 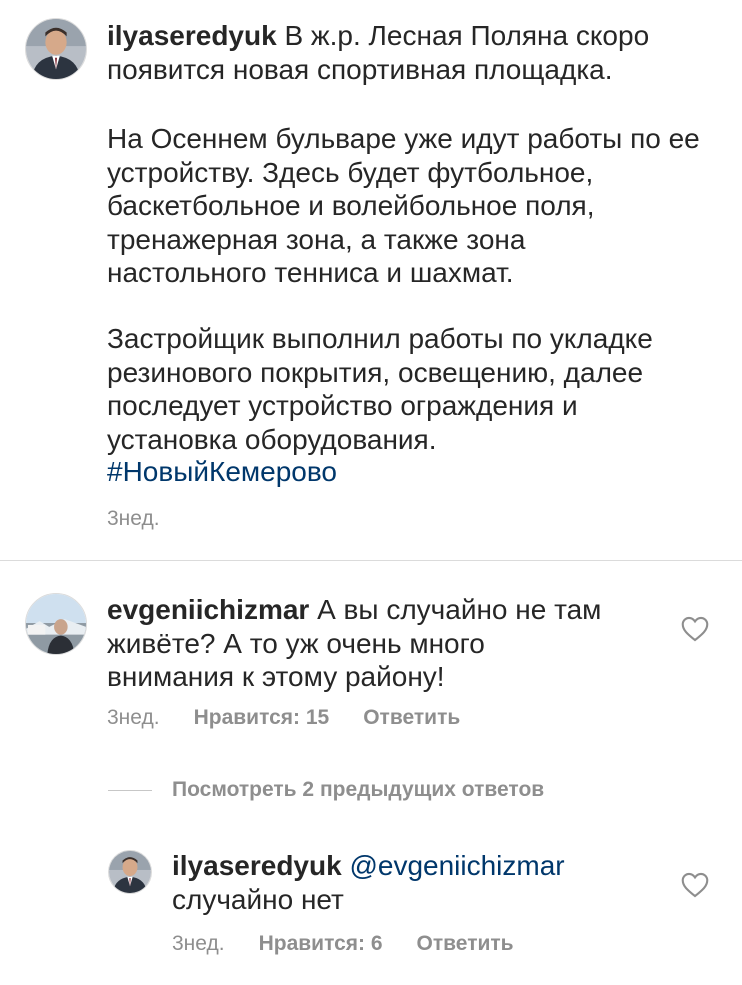 What do you see at coordinates (453, 865) in the screenshot?
I see `reply-mention: @evgeniichizmar` at bounding box center [453, 865].